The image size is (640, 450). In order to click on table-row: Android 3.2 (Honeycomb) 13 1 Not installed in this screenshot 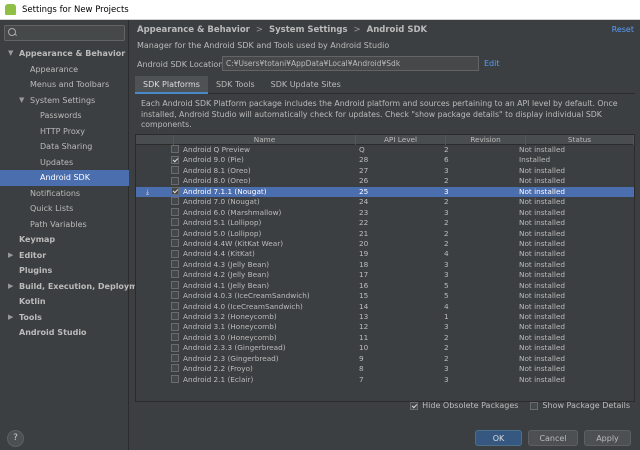, I will do `click(385, 317)`.